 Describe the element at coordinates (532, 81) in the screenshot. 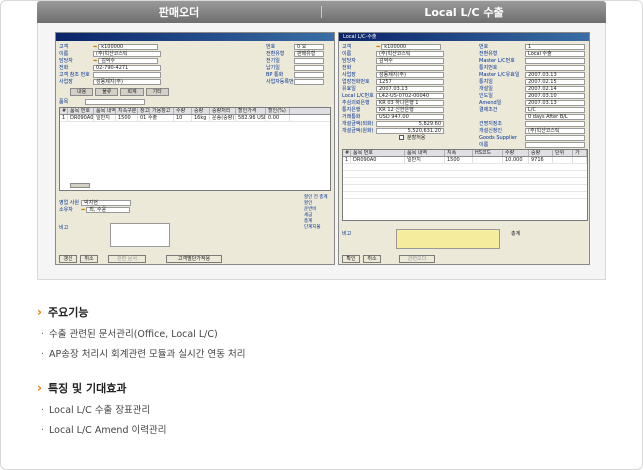

I see `right-field-row: 통지일 2007.02.15` at that location.